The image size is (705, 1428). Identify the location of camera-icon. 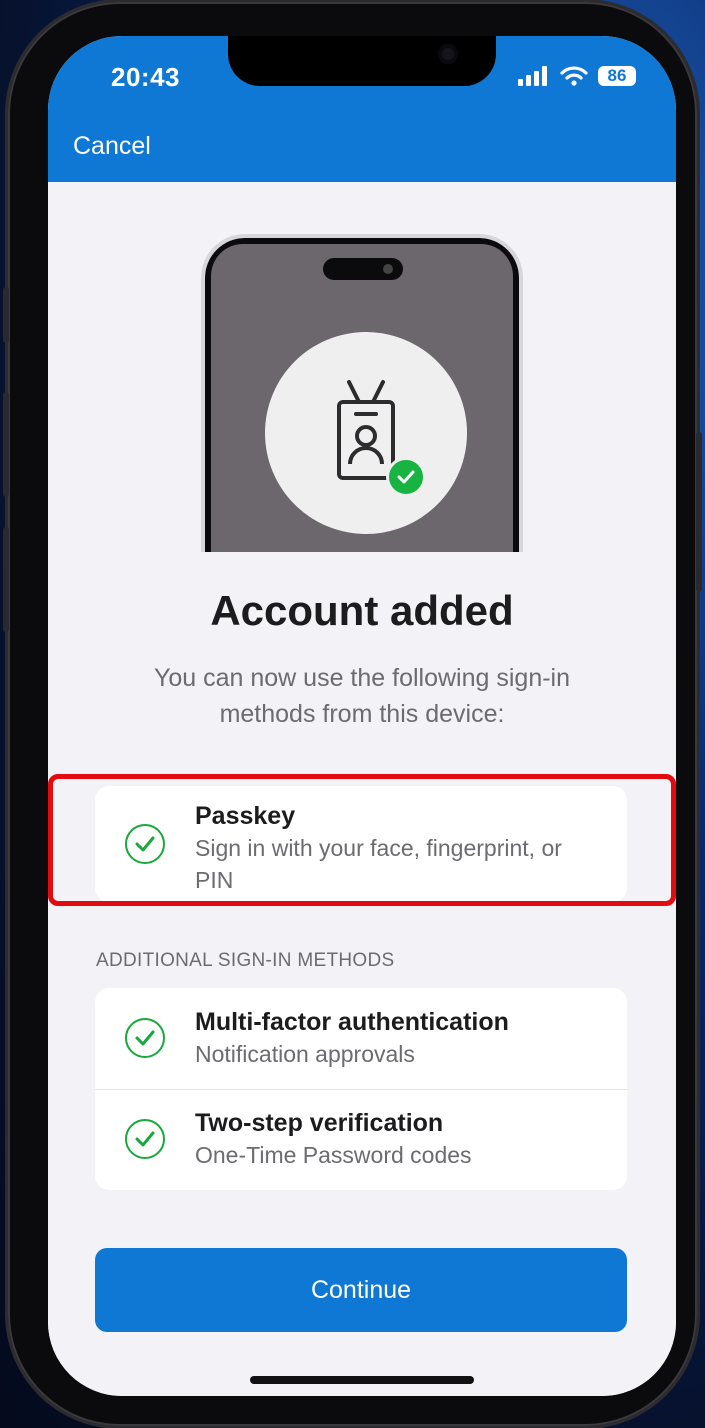
(448, 54).